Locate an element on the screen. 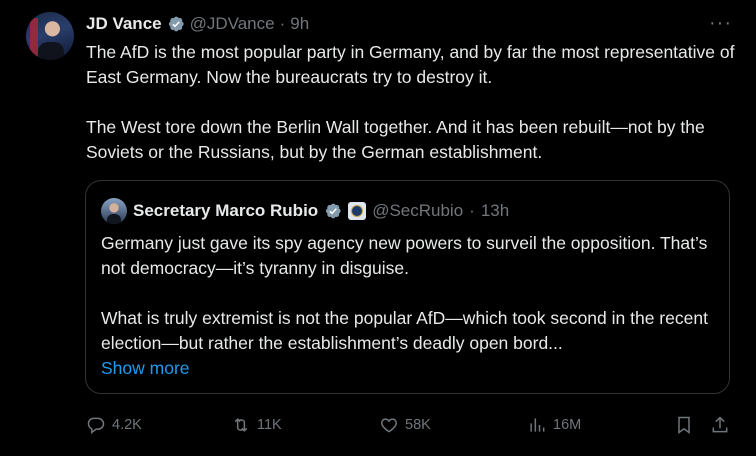 The height and width of the screenshot is (456, 756). author-name: JD Vance is located at coordinates (124, 24).